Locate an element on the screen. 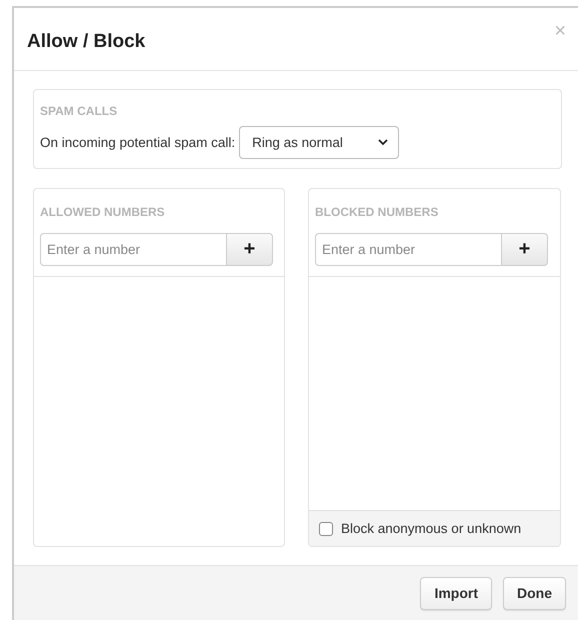 The height and width of the screenshot is (620, 580). chevron-down-icon is located at coordinates (383, 142).